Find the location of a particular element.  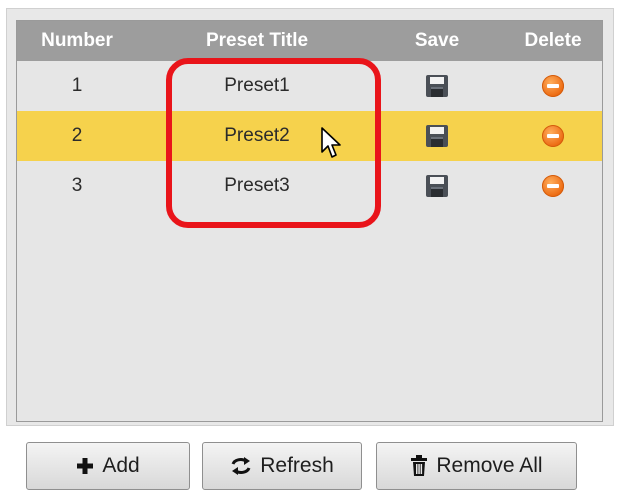

header-delete: Delete is located at coordinates (553, 40).